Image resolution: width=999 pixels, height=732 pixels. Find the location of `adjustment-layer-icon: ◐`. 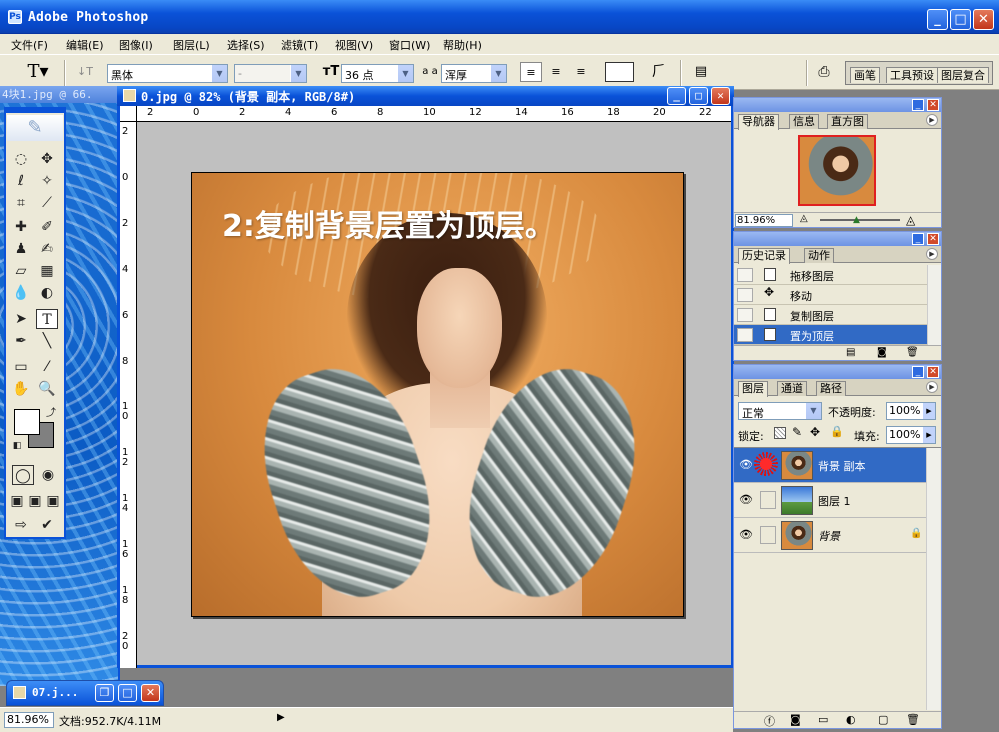

adjustment-layer-icon: ◐ is located at coordinates (851, 719).